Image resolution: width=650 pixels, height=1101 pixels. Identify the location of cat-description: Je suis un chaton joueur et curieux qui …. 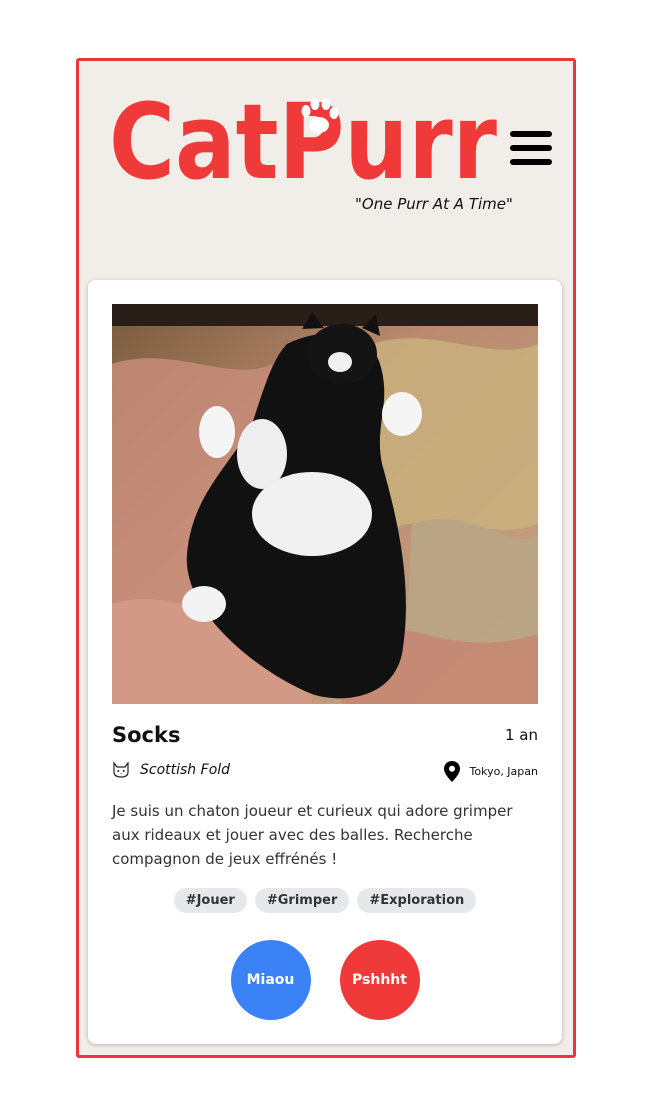
(312, 835).